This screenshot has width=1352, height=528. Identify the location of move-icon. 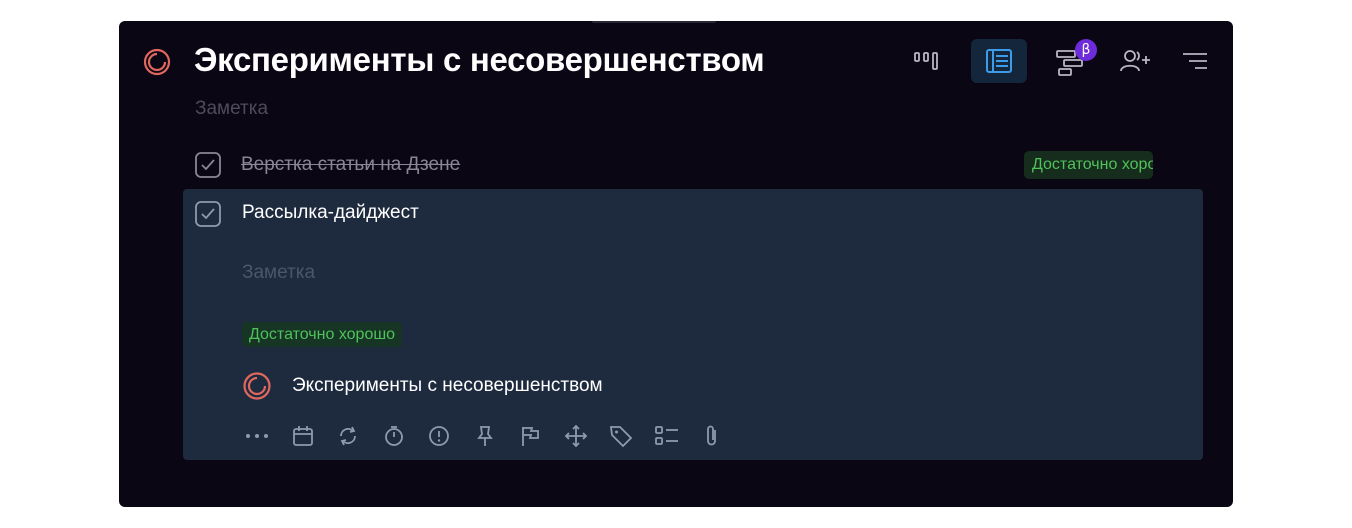
(575, 436).